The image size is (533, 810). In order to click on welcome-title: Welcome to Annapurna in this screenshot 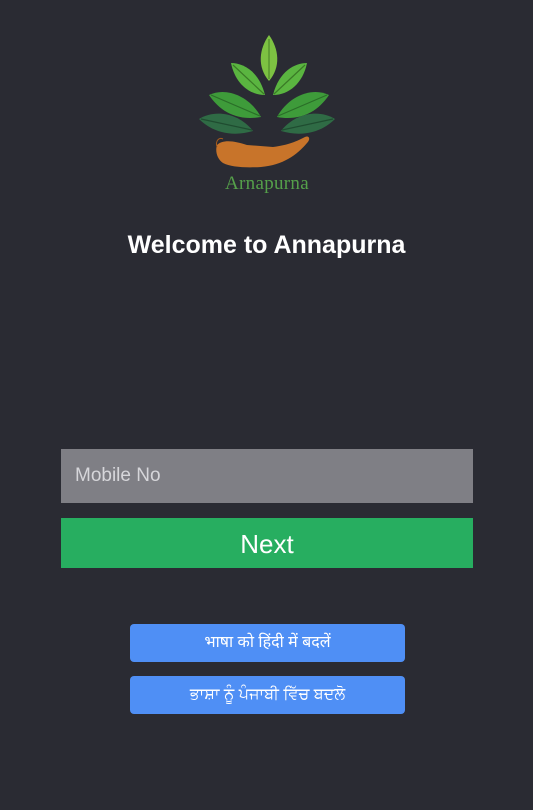, I will do `click(266, 245)`.